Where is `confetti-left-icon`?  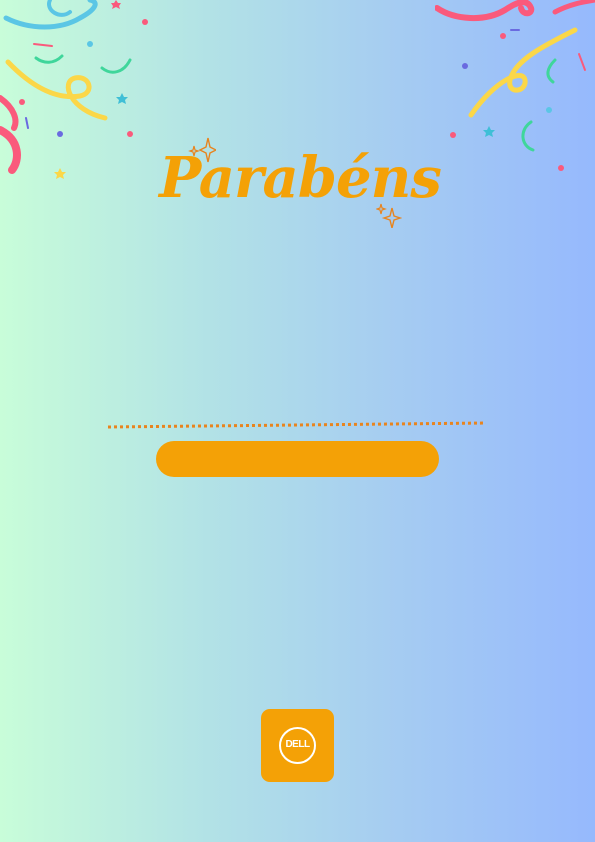
confetti-left-icon is located at coordinates (74, 89).